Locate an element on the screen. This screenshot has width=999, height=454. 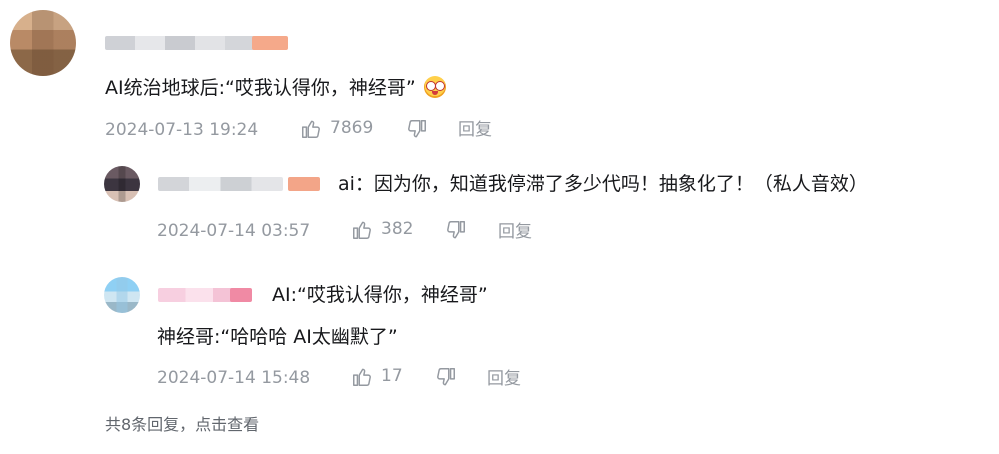
reply2-avatar is located at coordinates (122, 295).